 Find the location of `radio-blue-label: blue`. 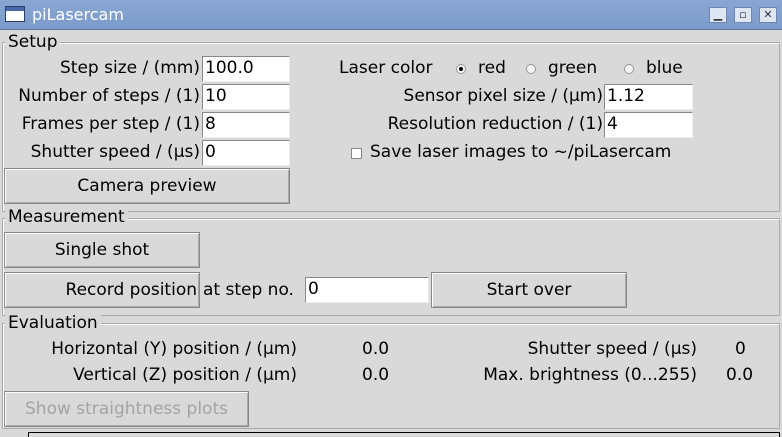

radio-blue-label: blue is located at coordinates (664, 68).